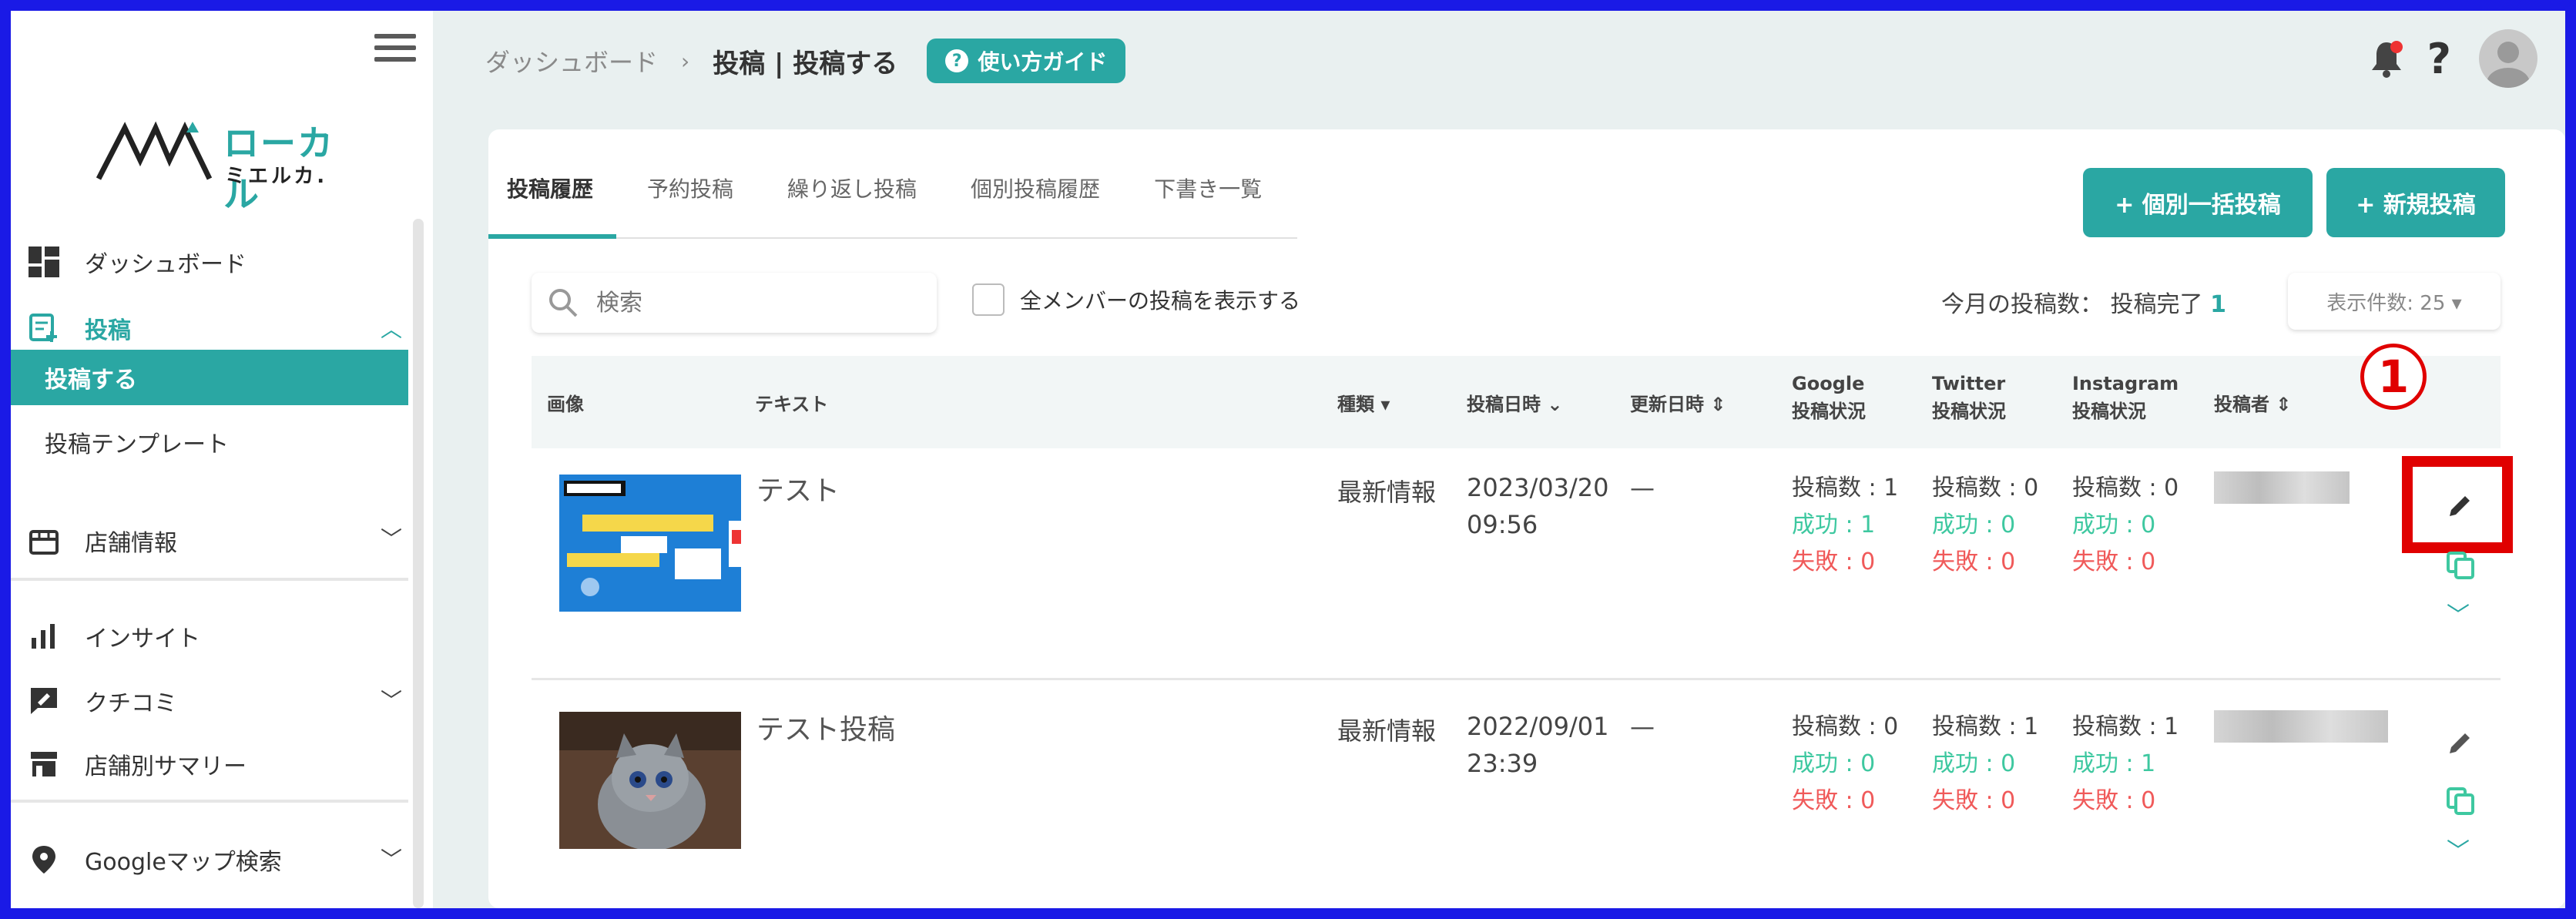  What do you see at coordinates (2394, 301) in the screenshot?
I see `per-page-select: 表示件数: 25 ▾` at bounding box center [2394, 301].